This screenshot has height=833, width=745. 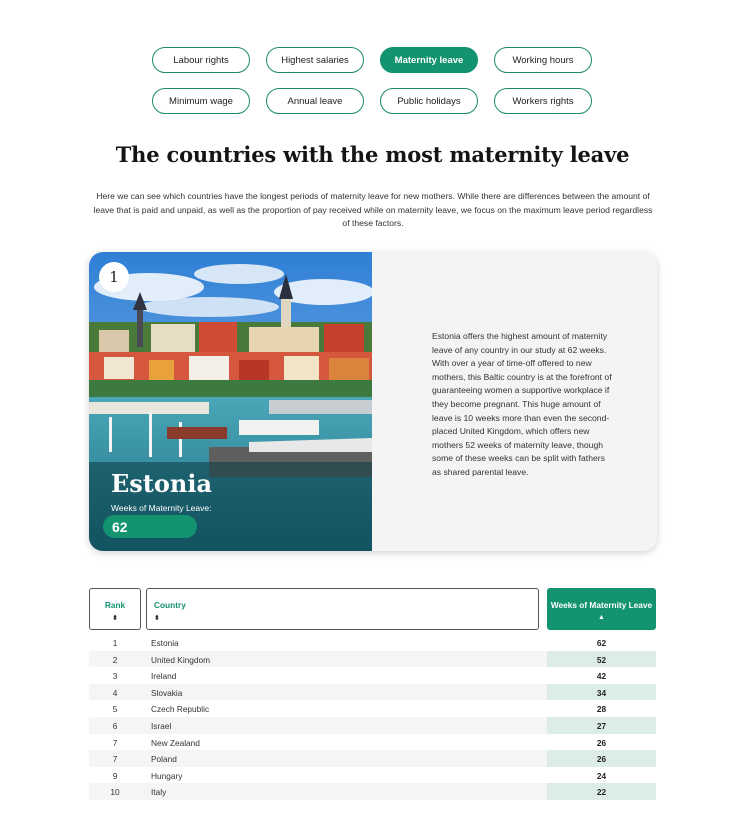 I want to click on cell-weeks: 42, so click(x=601, y=676).